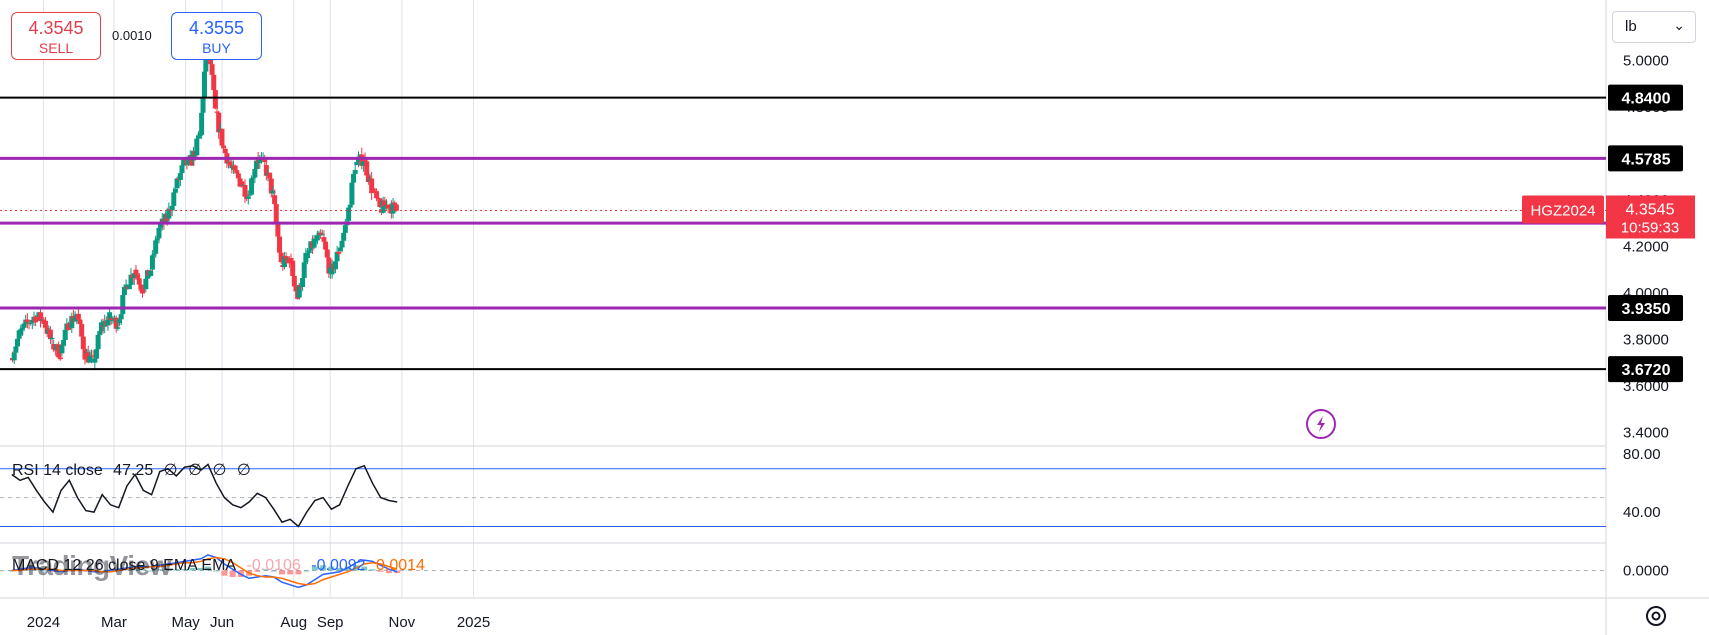 Image resolution: width=1709 pixels, height=635 pixels. I want to click on macd-value: -0.0092, so click(338, 565).